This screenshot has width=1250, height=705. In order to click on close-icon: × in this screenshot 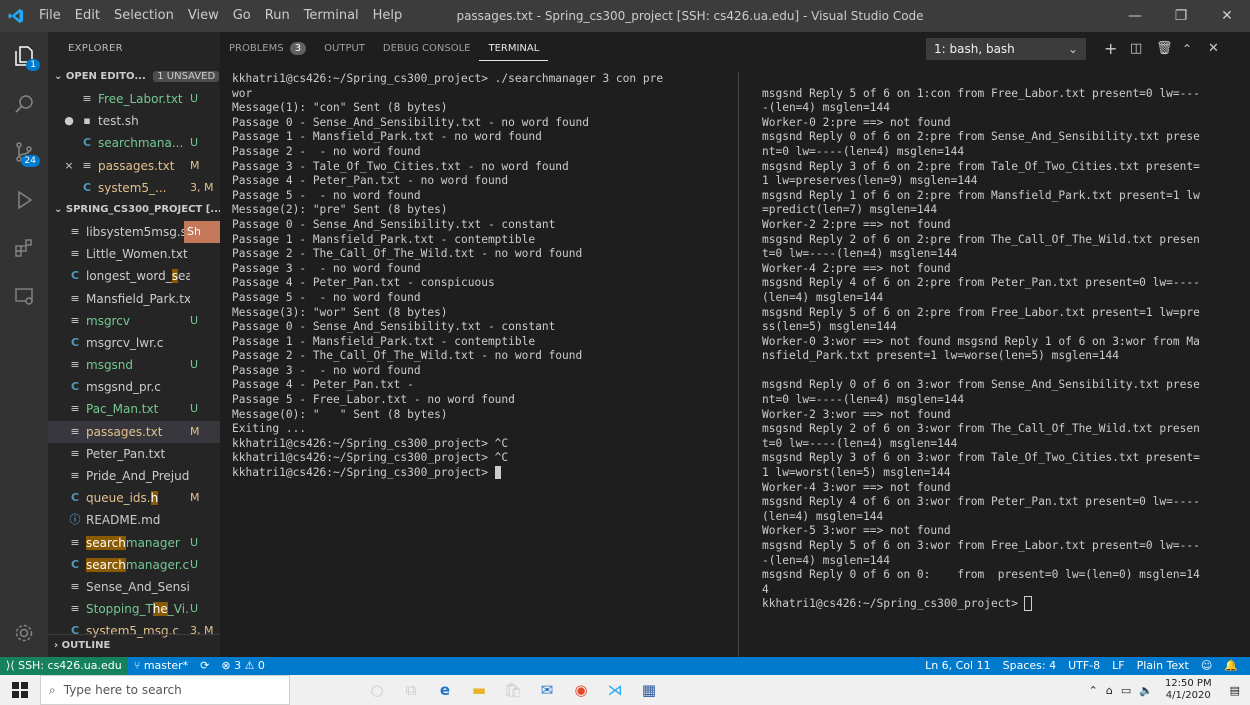, I will do `click(69, 166)`.